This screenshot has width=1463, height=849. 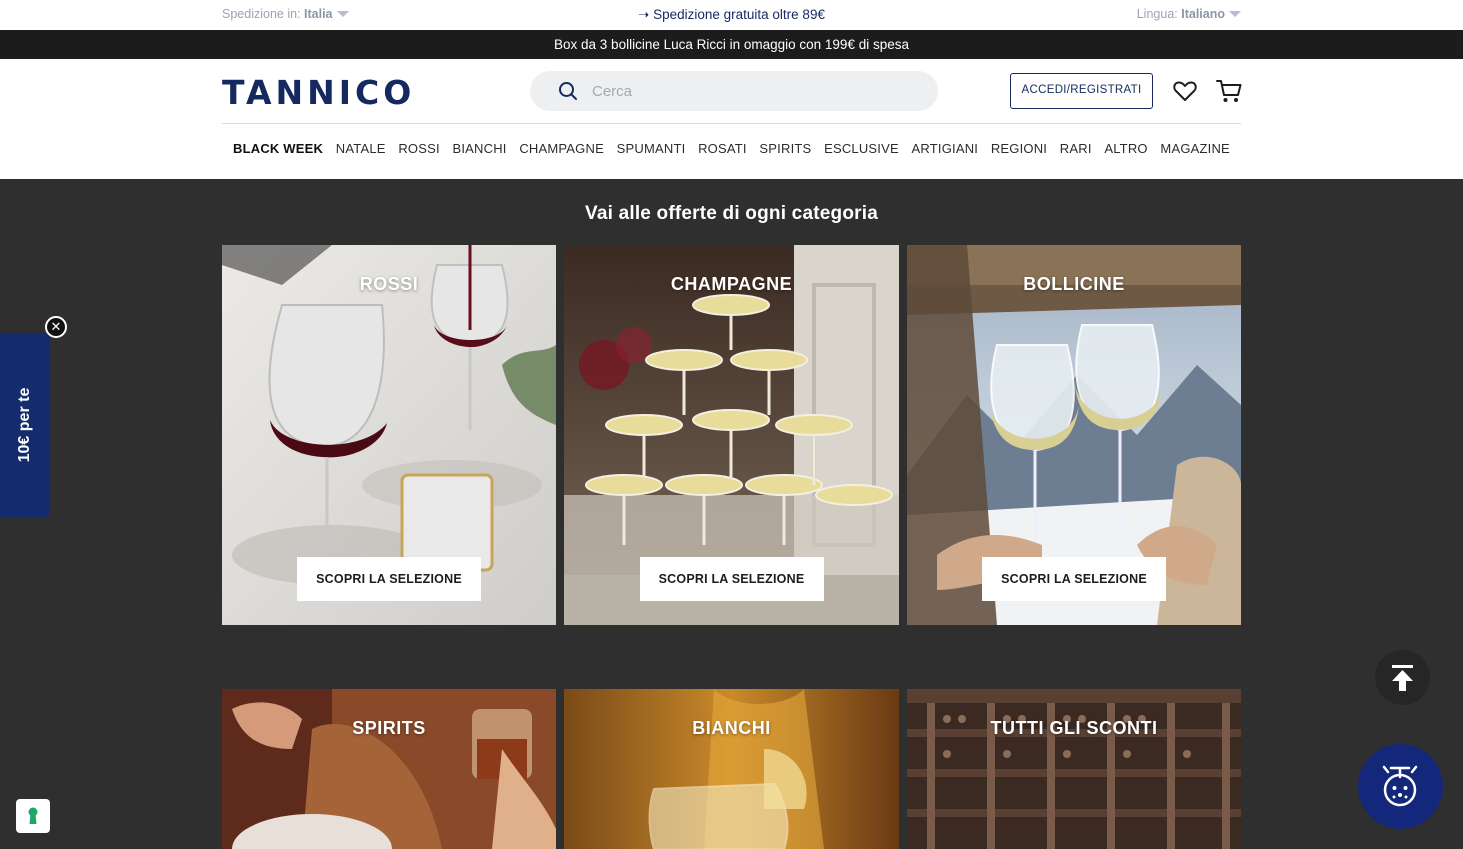 What do you see at coordinates (1074, 284) in the screenshot?
I see `tile-title: BOLLICINE` at bounding box center [1074, 284].